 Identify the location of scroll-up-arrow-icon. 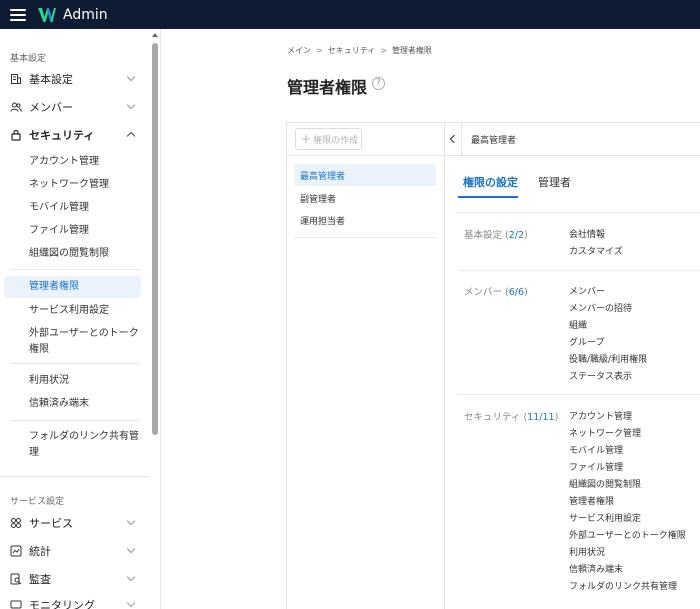
(155, 35).